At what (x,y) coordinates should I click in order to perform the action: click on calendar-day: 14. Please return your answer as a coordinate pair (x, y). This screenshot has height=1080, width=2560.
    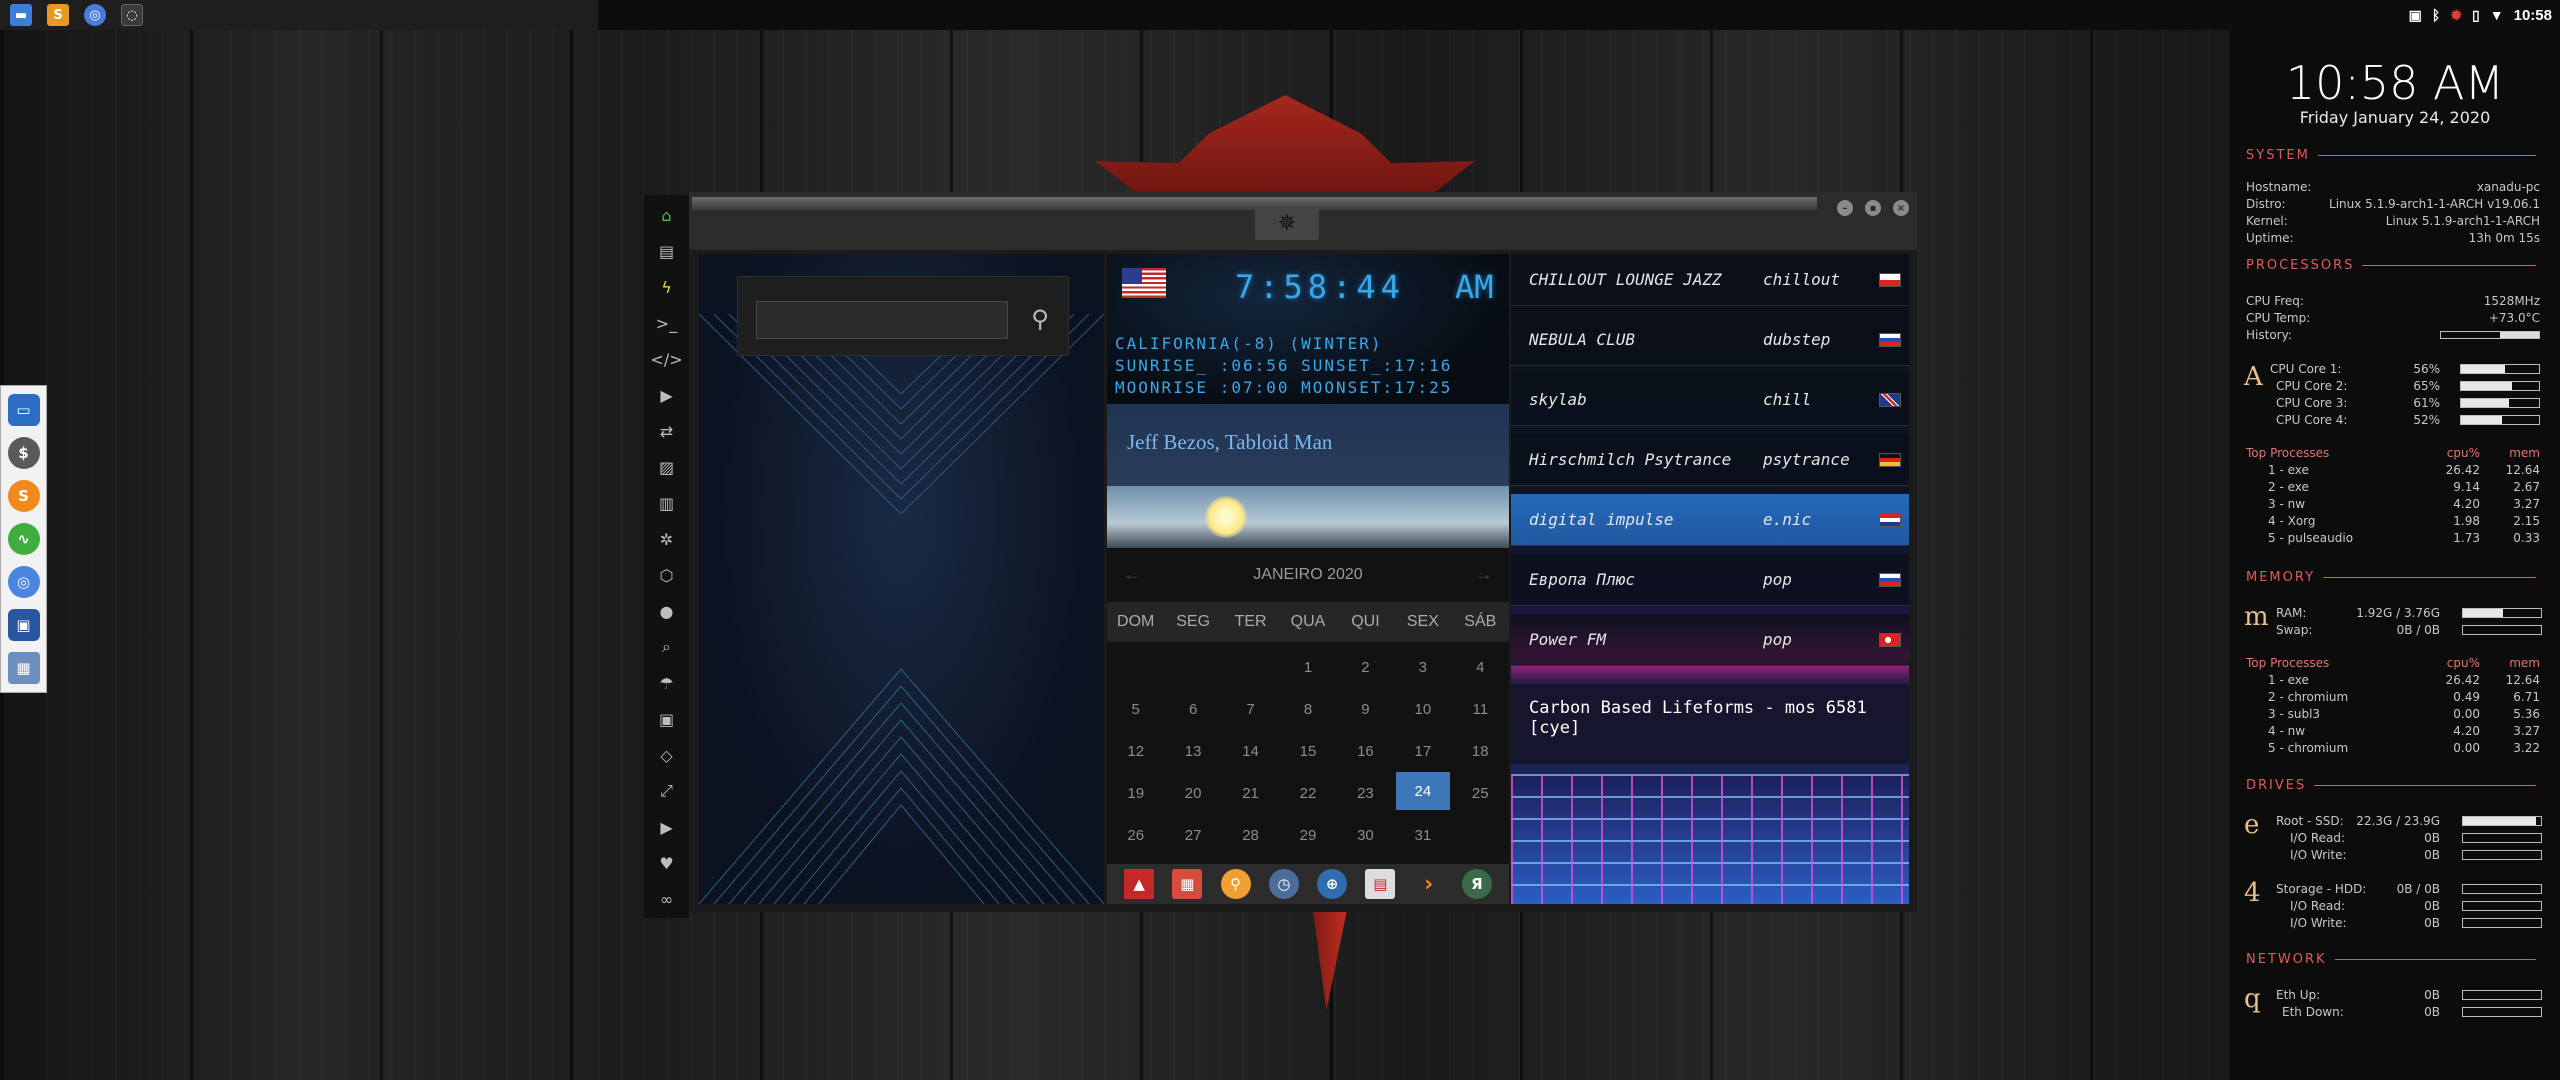
    Looking at the image, I should click on (1250, 751).